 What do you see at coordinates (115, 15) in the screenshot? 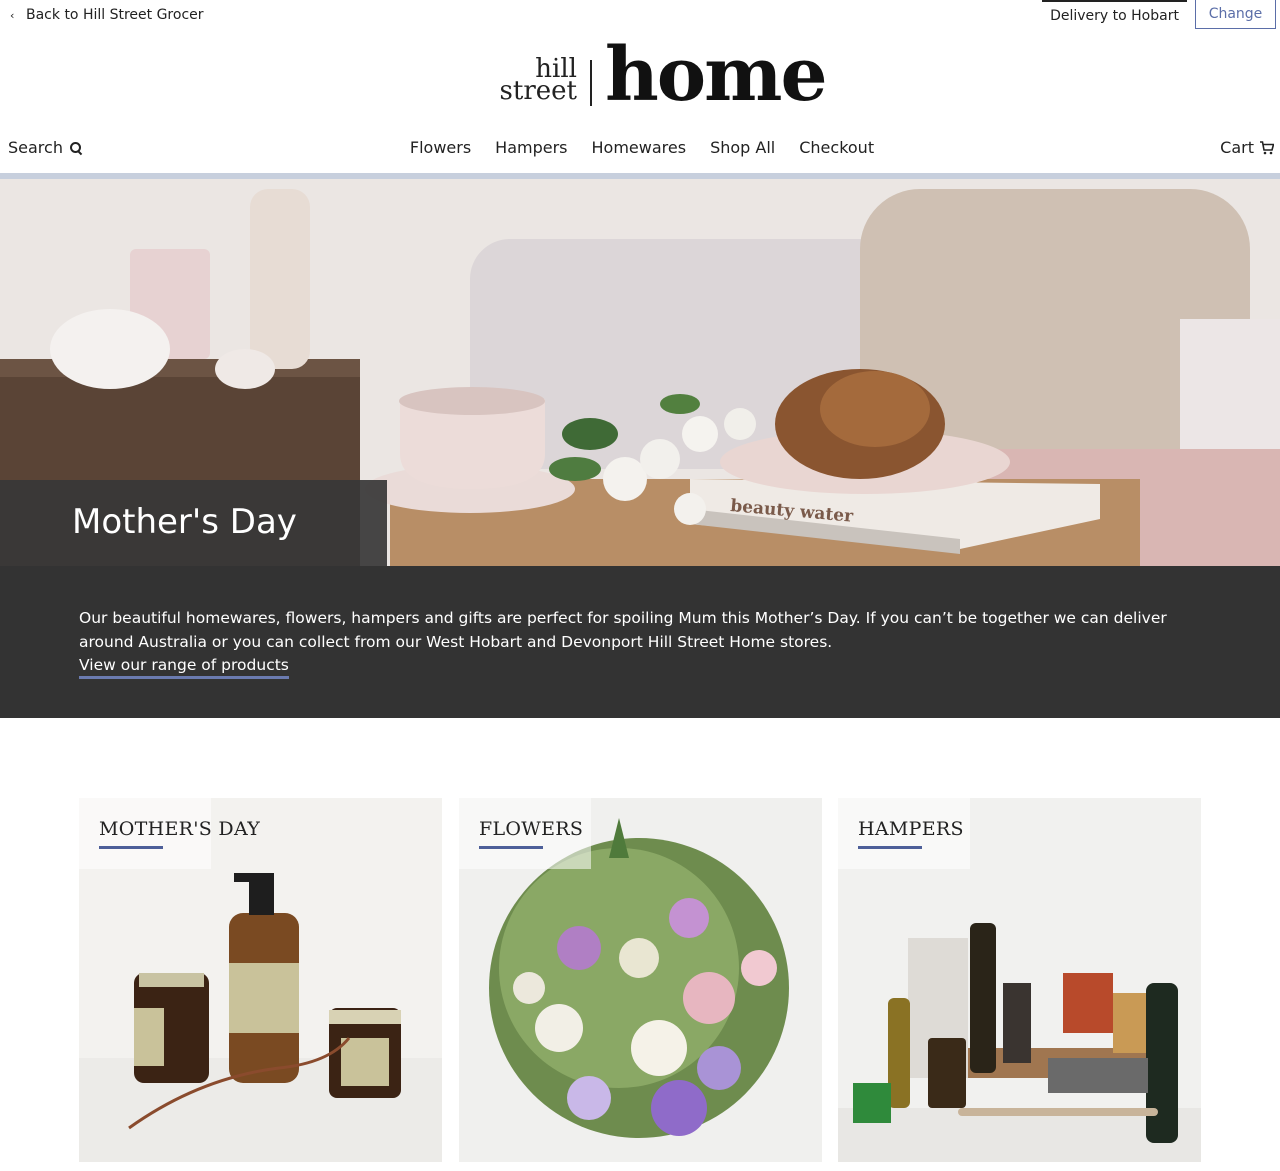
I see `back-link-label: Back to Hill Street Grocer` at bounding box center [115, 15].